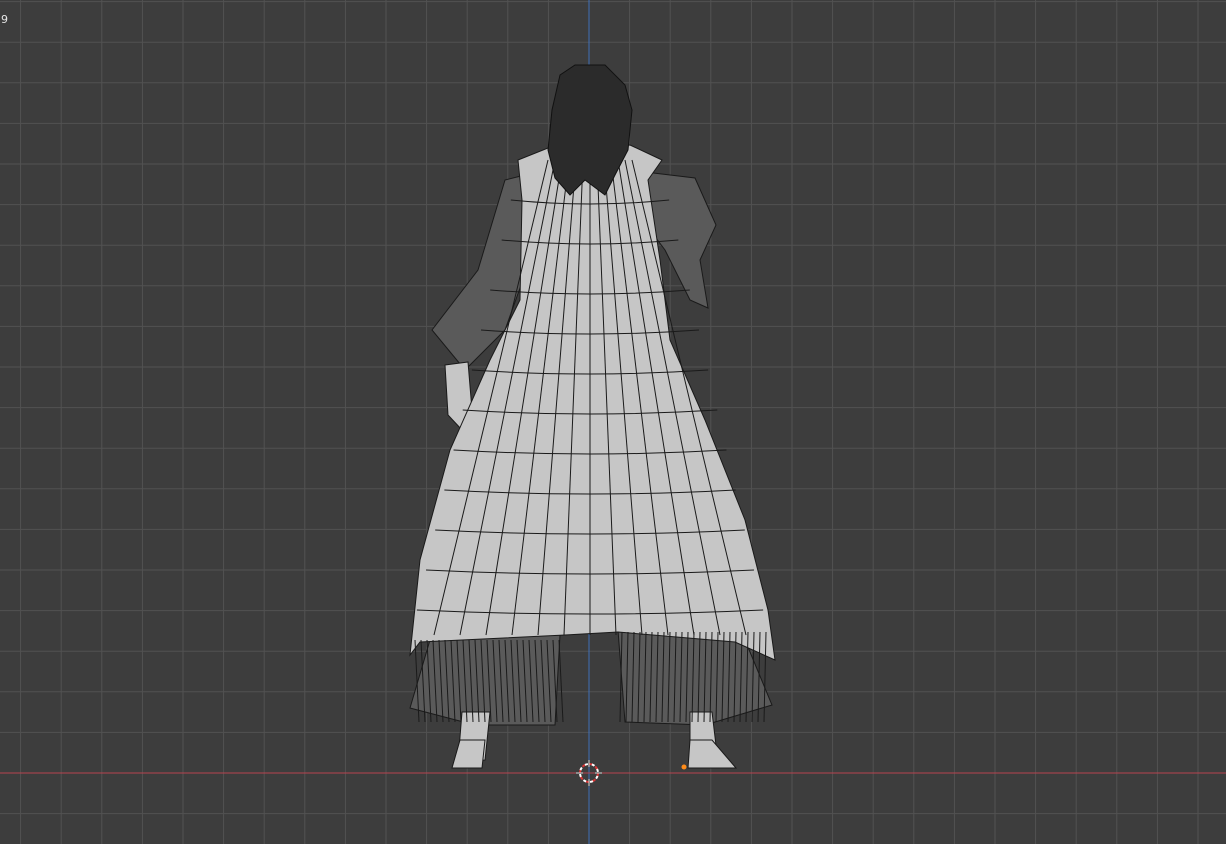 The width and height of the screenshot is (1226, 844). Describe the element at coordinates (4, 19) in the screenshot. I see `viewport-corner-label: 9` at that location.